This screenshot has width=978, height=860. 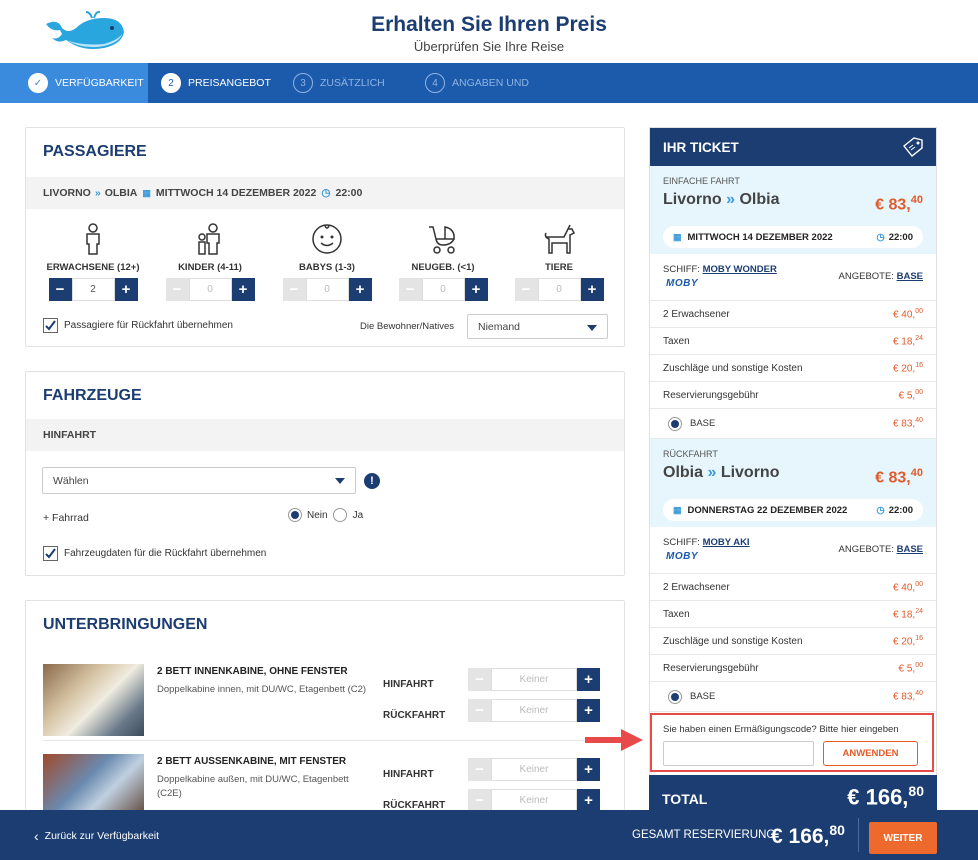 I want to click on line-value: € 20,16, so click(x=907, y=368).